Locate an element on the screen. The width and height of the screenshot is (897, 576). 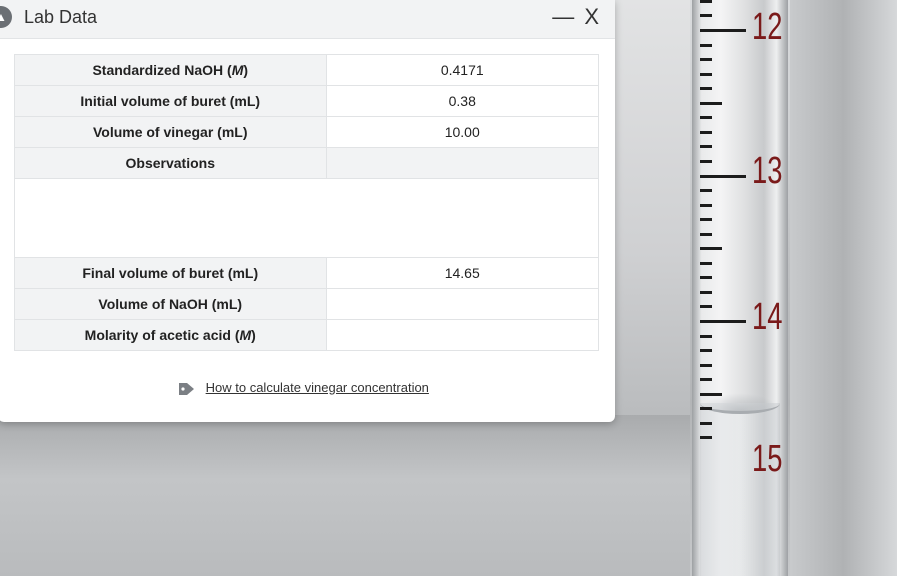
row-label: Volume of NaOH (mL) is located at coordinates (170, 304).